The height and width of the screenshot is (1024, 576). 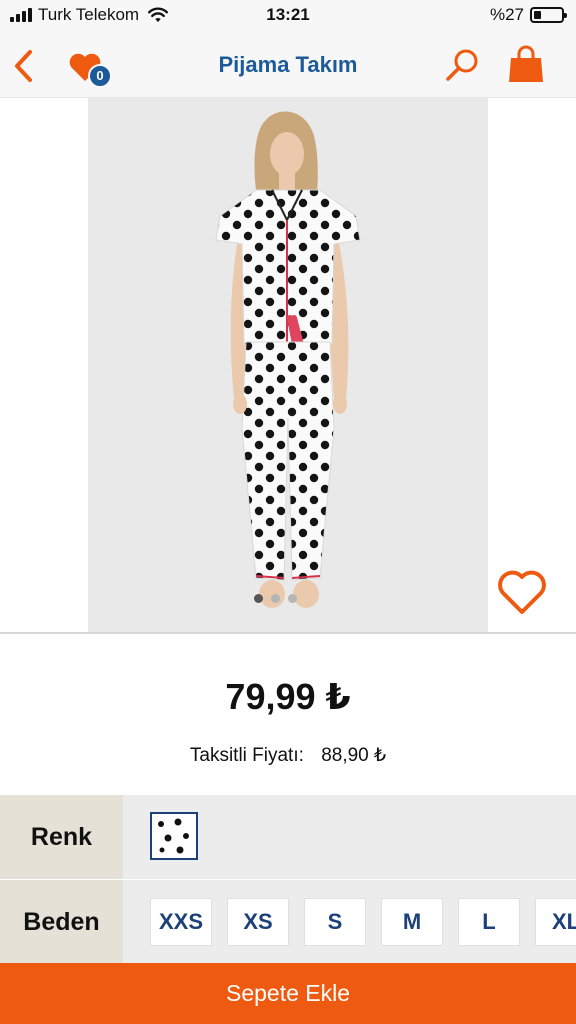 I want to click on gallery-pagination, so click(x=275, y=598).